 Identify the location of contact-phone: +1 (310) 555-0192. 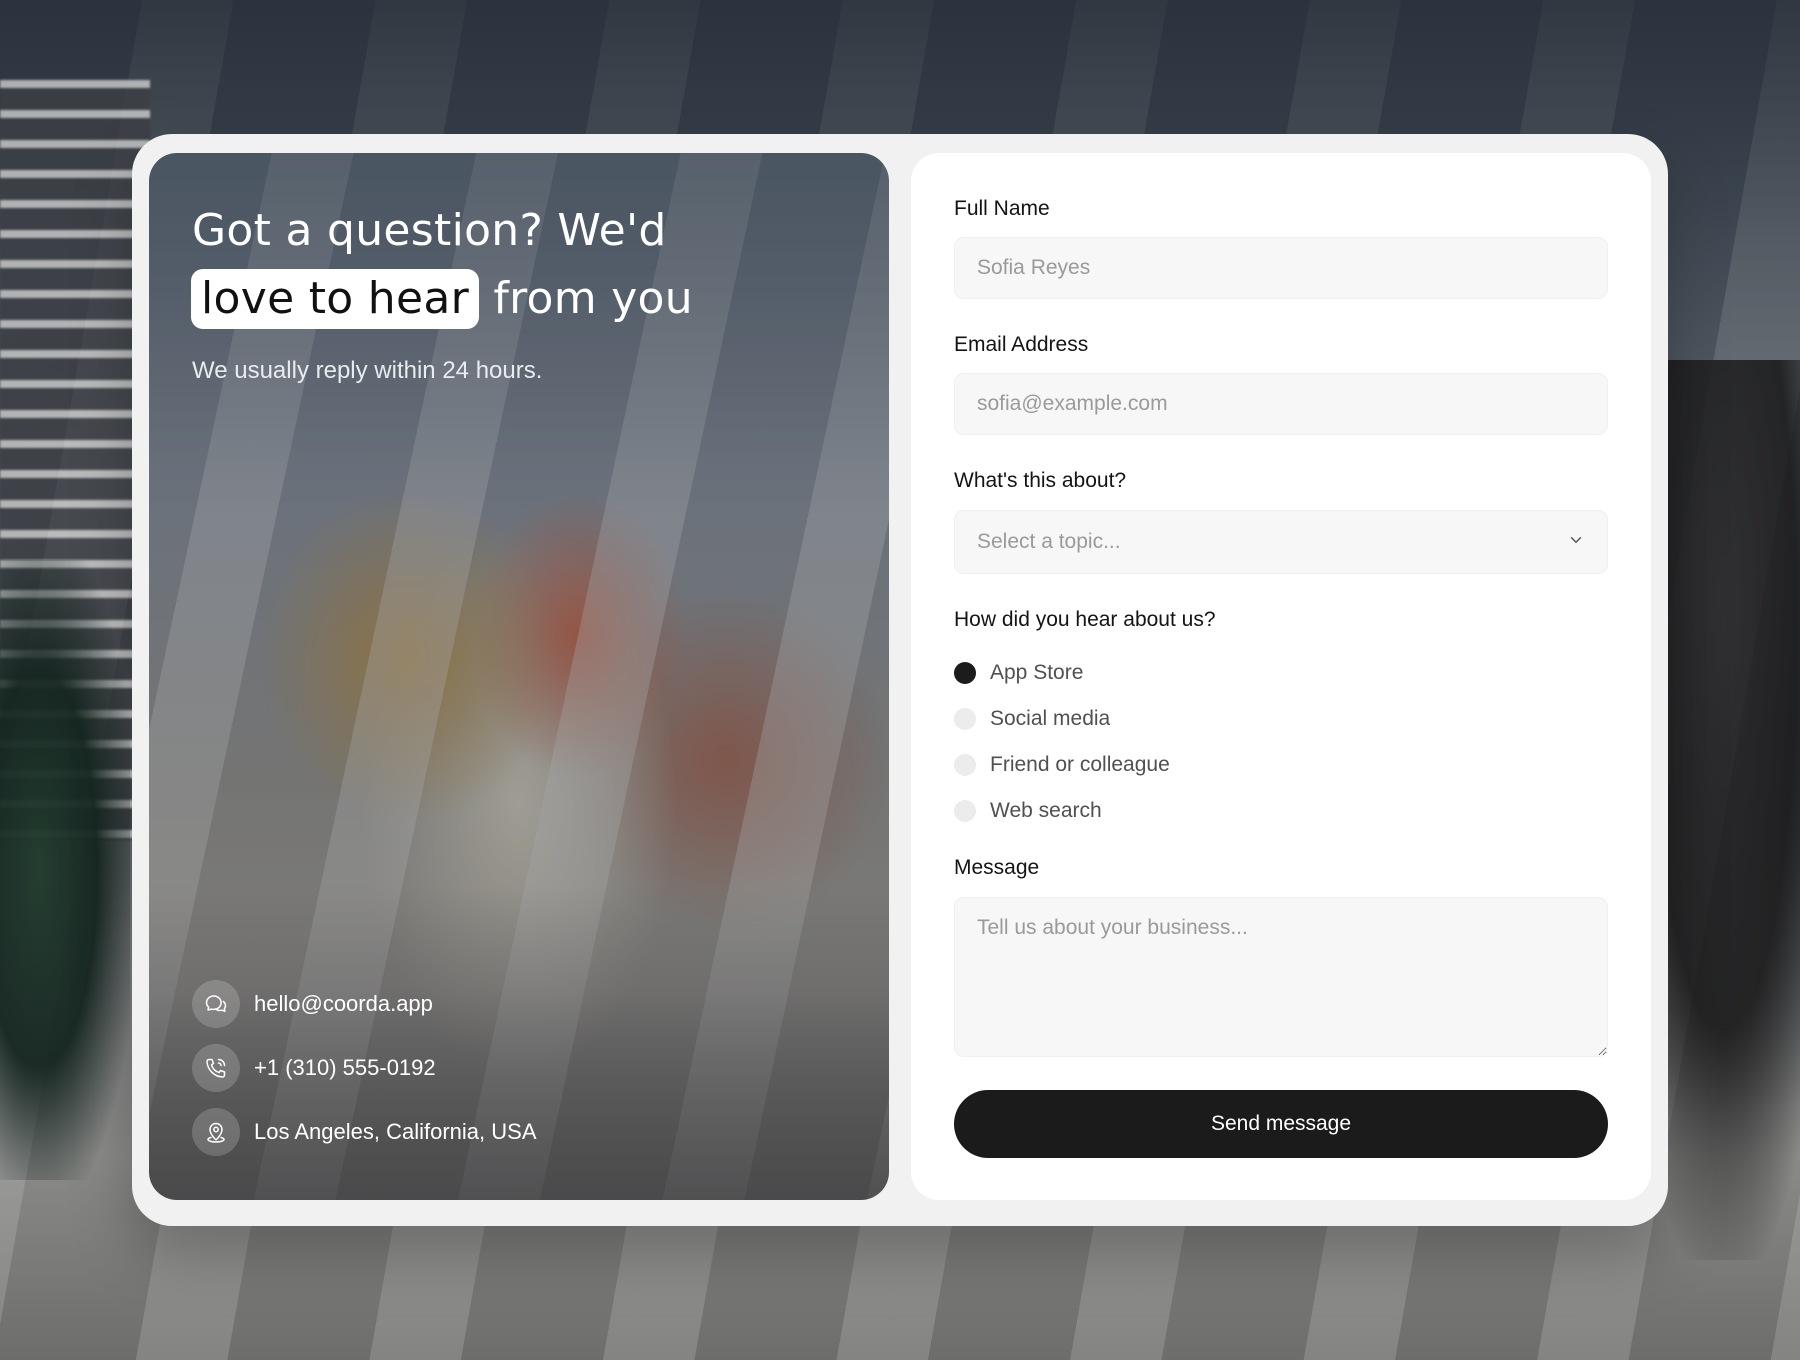
(492, 1068).